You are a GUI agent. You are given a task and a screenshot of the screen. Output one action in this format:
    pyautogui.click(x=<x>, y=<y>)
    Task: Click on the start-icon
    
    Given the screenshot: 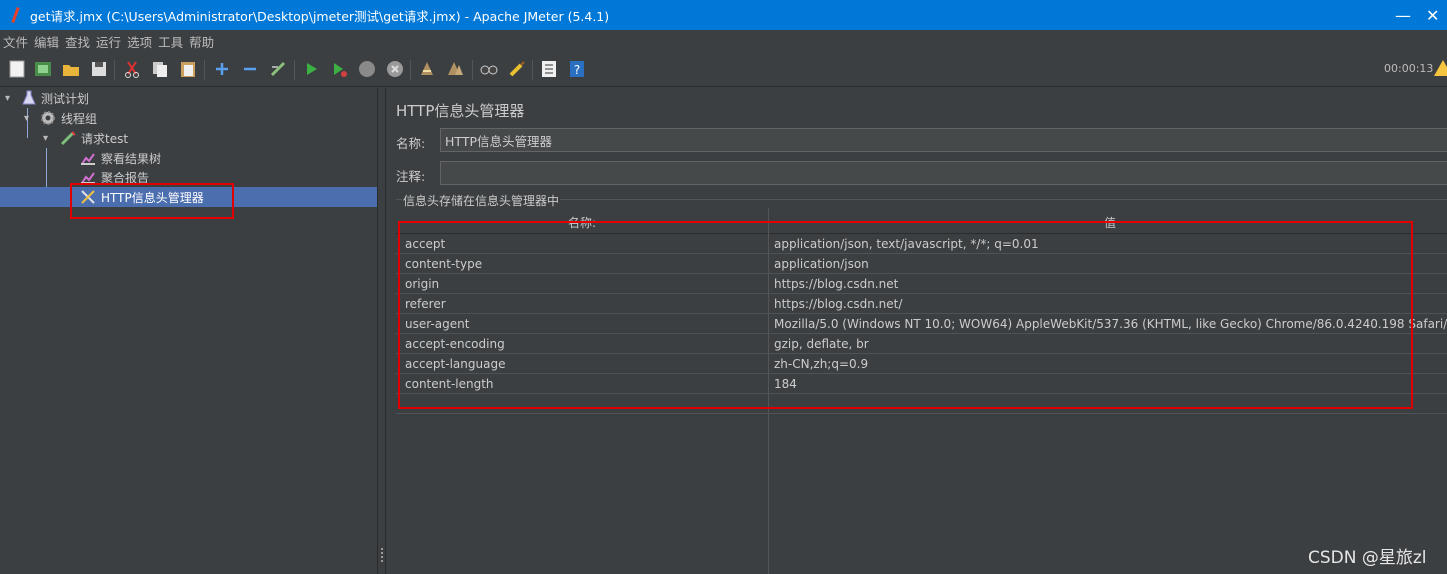 What is the action you would take?
    pyautogui.click(x=311, y=69)
    